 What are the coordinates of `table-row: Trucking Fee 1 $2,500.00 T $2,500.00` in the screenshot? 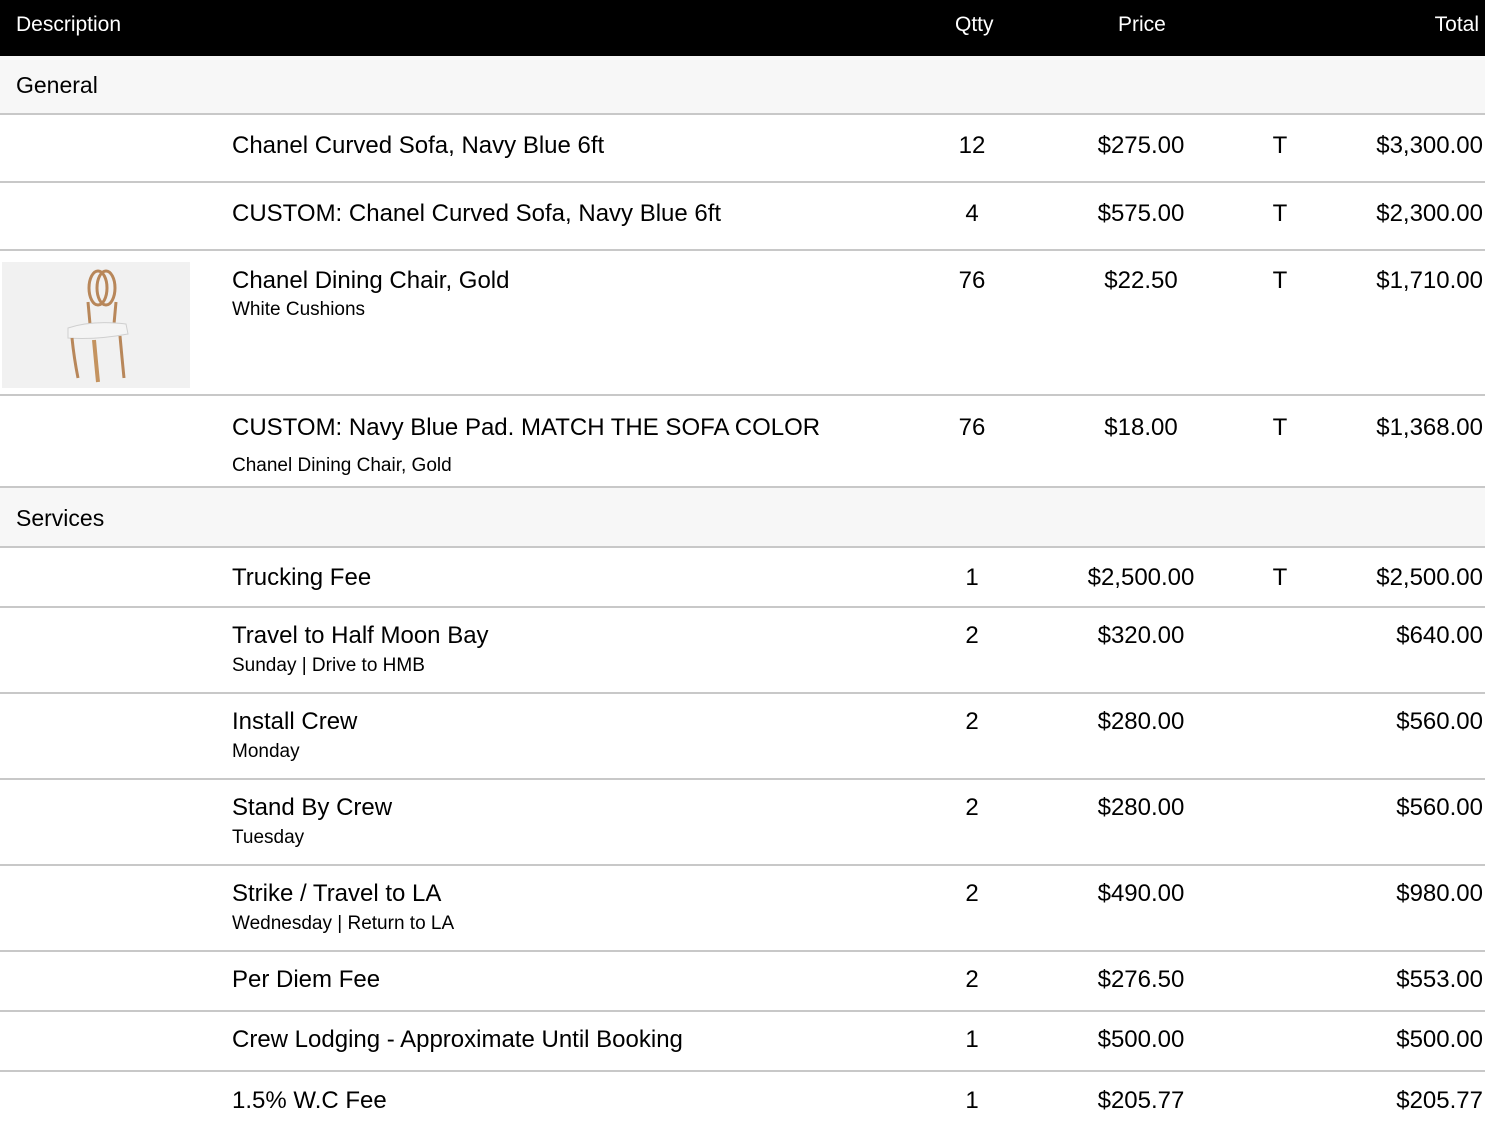 It's located at (742, 578).